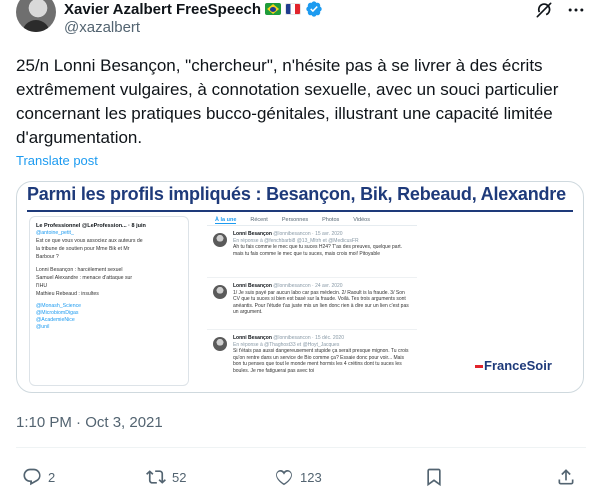 This screenshot has height=503, width=600. I want to click on retweet-button: 52, so click(166, 477).